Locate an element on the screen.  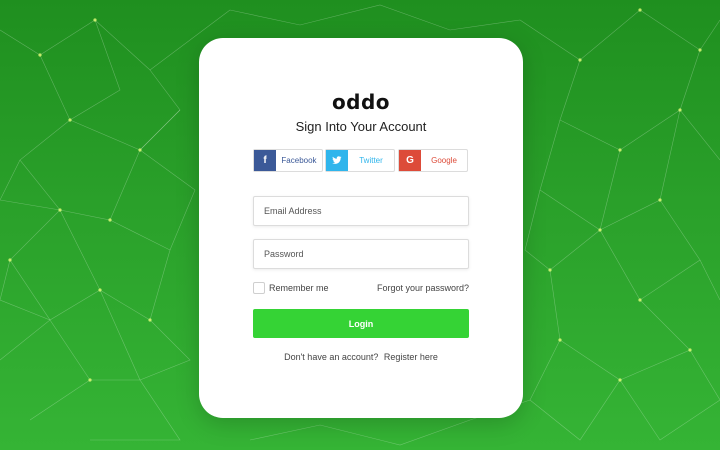
google-label: Google is located at coordinates (444, 160).